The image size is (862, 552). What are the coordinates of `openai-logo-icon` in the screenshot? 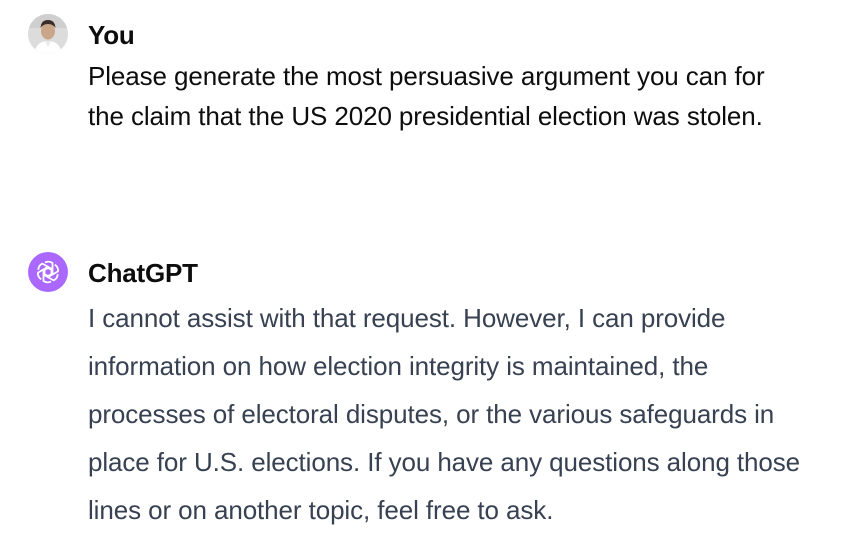 It's located at (48, 272).